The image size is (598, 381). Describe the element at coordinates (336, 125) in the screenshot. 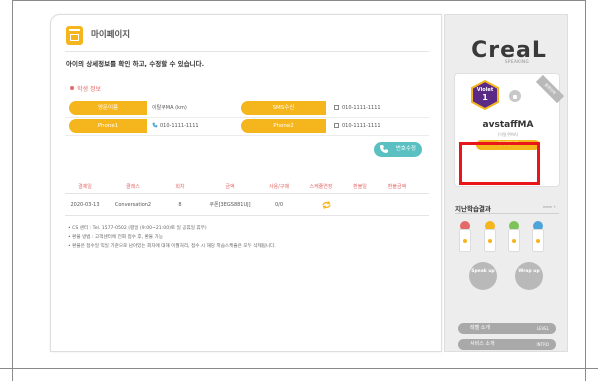

I see `phone2-checkbox` at that location.